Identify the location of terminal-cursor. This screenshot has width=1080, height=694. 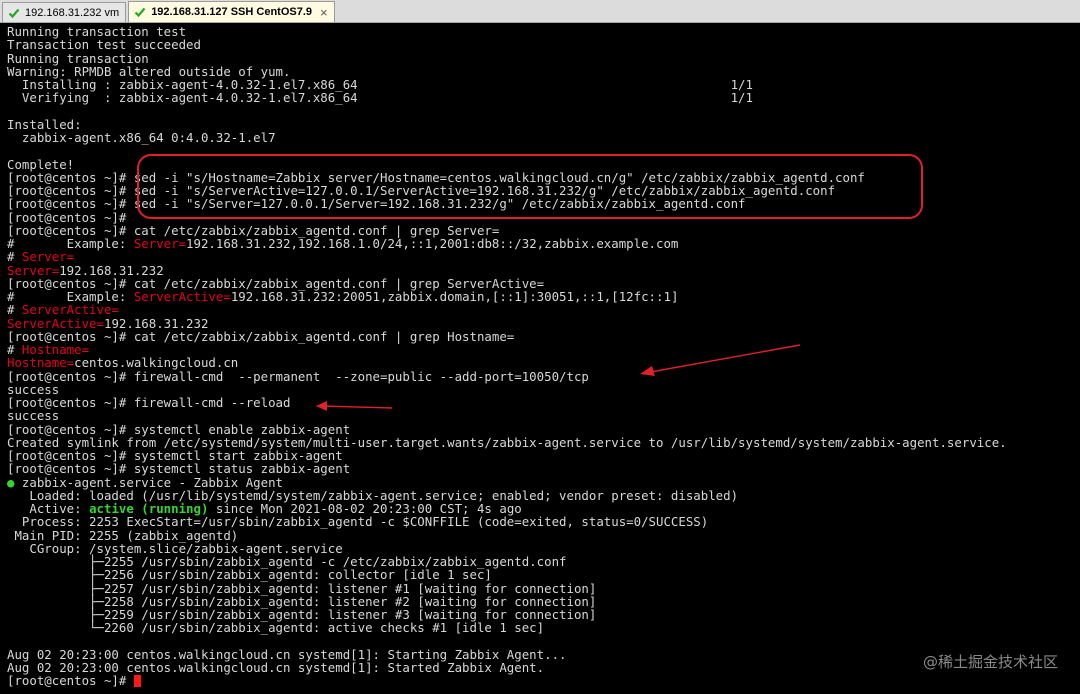
(137, 681).